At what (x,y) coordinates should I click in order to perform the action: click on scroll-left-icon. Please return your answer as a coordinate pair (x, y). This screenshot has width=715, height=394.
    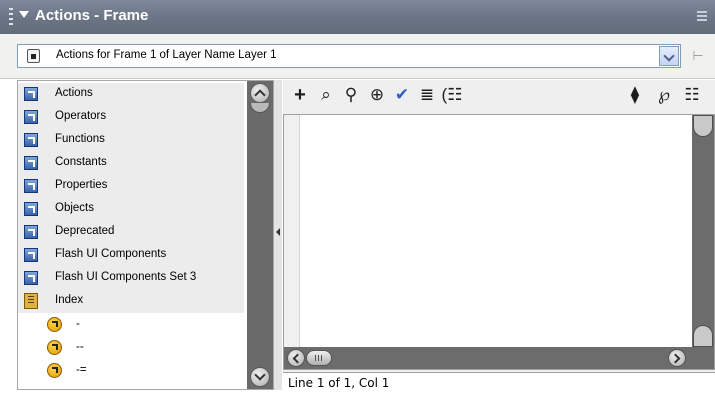
    Looking at the image, I should click on (296, 358).